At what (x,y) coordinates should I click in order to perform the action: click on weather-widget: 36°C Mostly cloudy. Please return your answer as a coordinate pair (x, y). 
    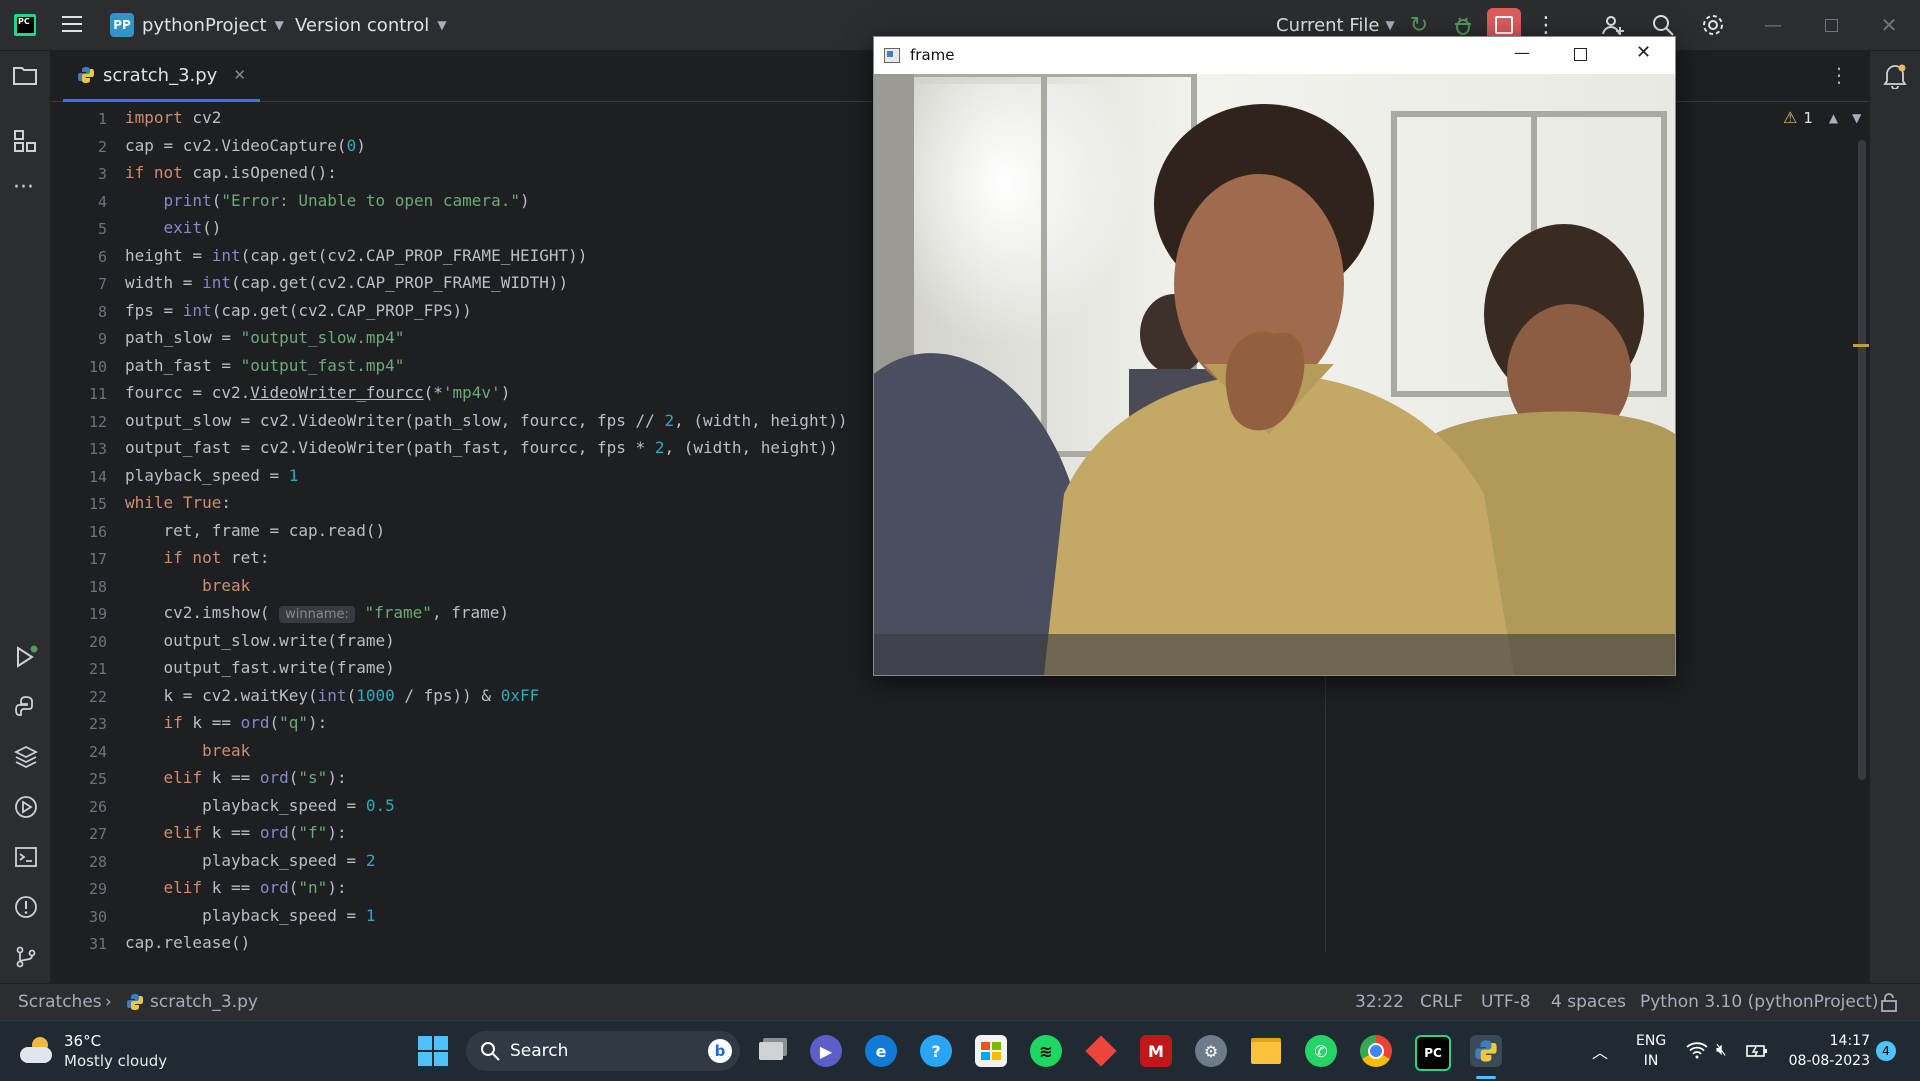
    Looking at the image, I should click on (93, 1051).